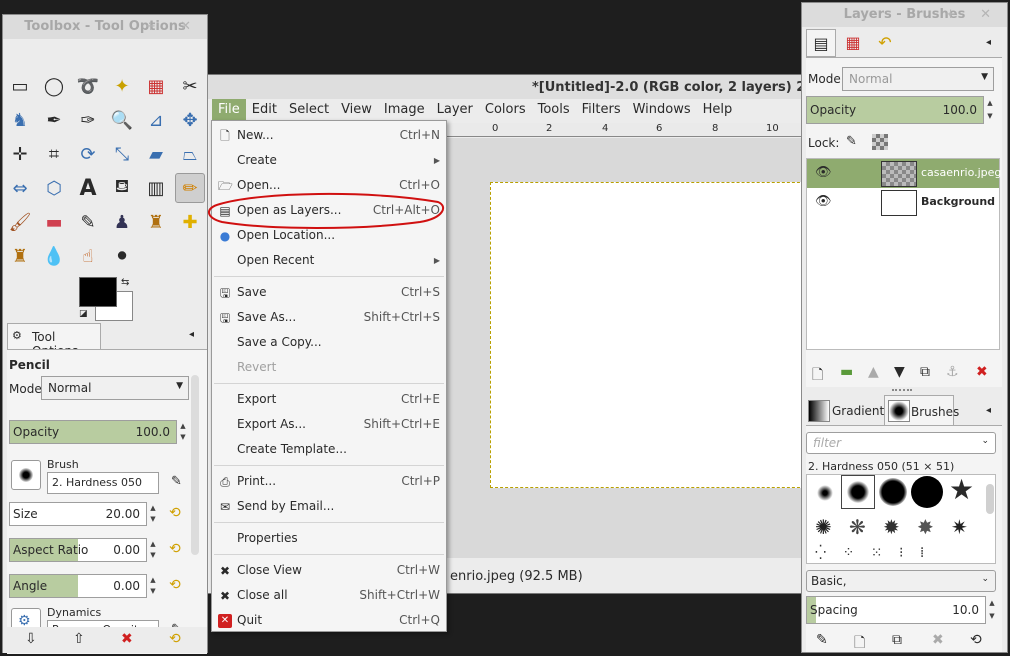 The width and height of the screenshot is (1010, 656). I want to click on size-slider: Size 20.00 ▲ ▼, so click(82, 514).